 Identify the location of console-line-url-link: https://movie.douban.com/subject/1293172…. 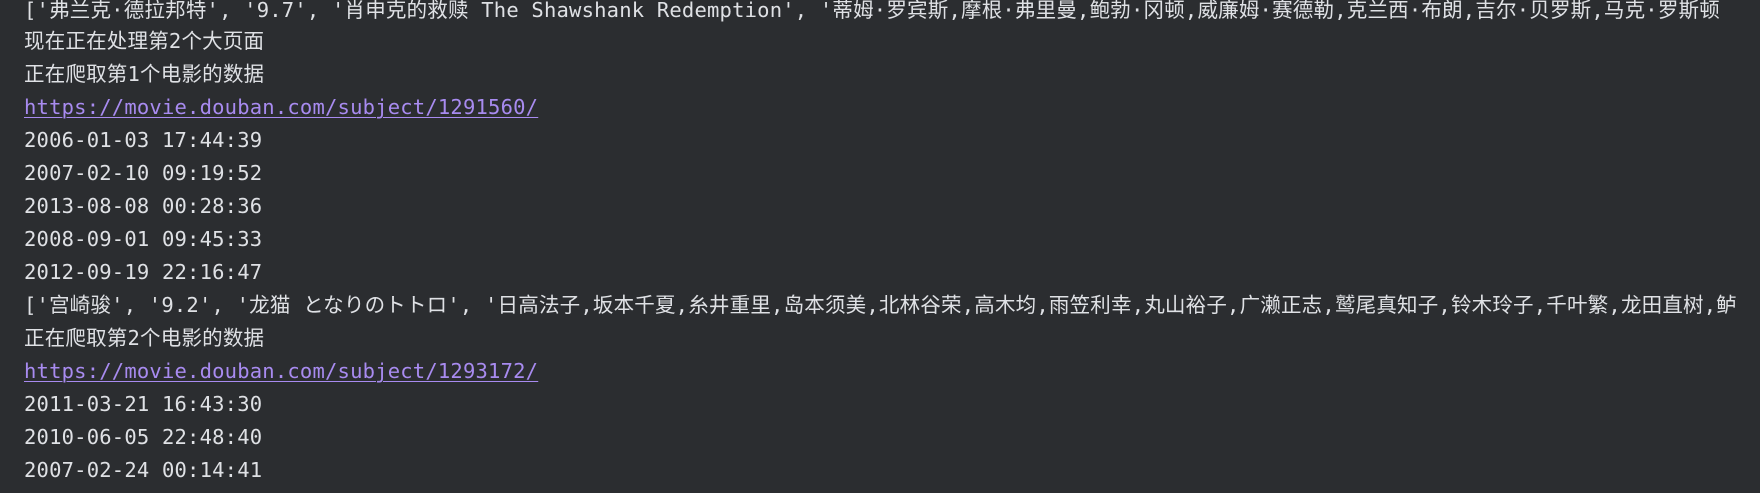
(892, 376).